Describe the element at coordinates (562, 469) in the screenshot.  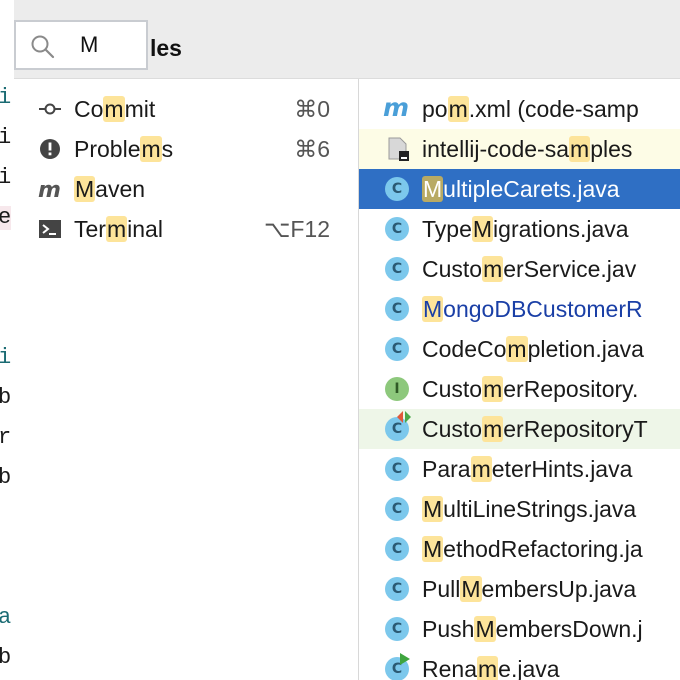
I see `label-text: eterHints.java` at that location.